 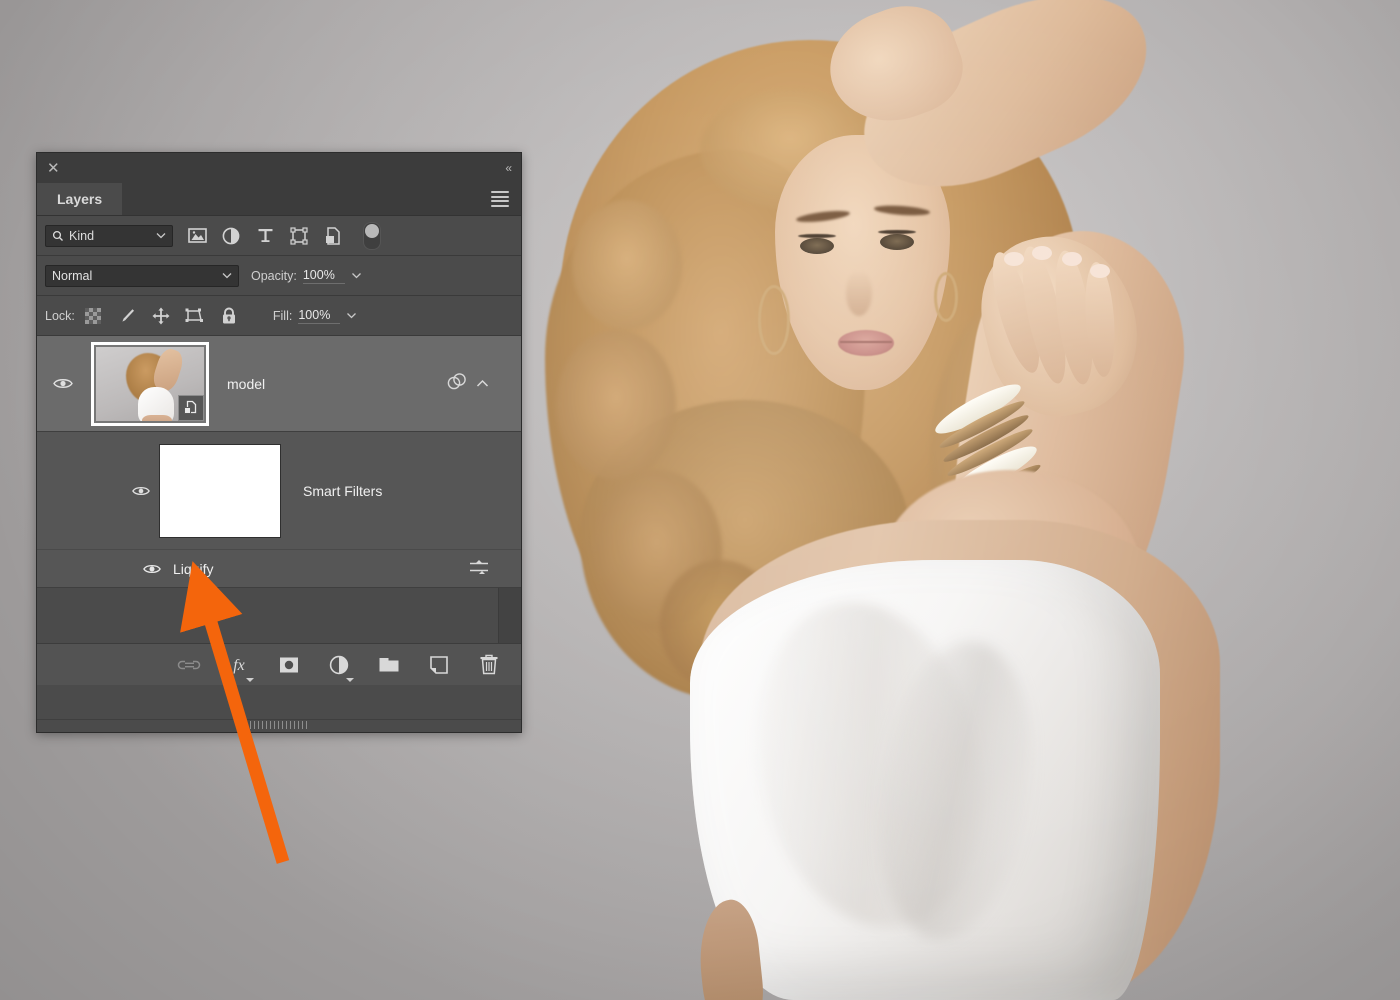 I want to click on panel-footer, so click(x=279, y=725).